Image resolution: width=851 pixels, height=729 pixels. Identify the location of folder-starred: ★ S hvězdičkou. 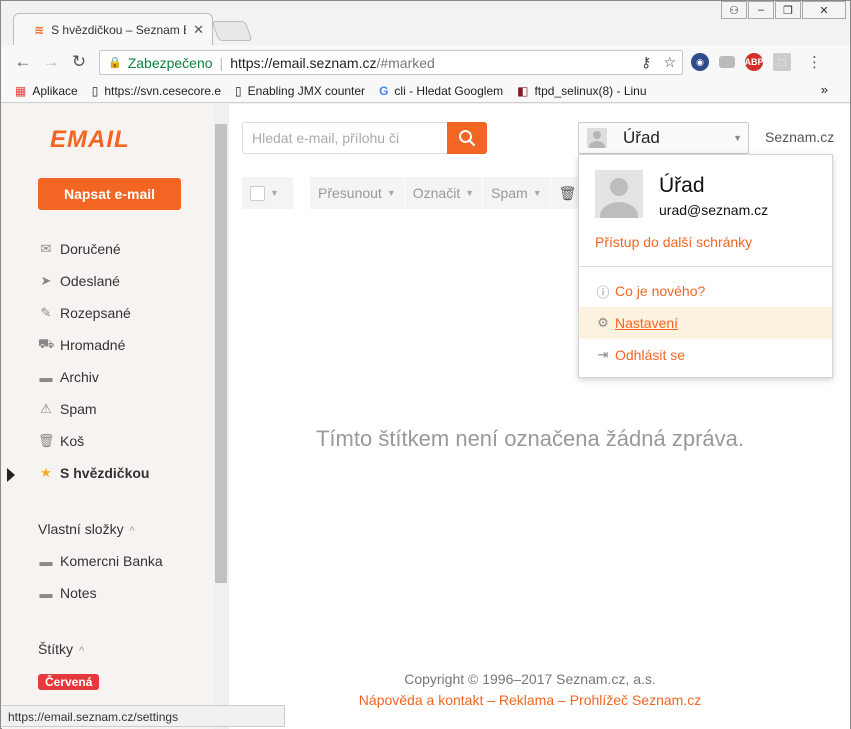
(93, 473).